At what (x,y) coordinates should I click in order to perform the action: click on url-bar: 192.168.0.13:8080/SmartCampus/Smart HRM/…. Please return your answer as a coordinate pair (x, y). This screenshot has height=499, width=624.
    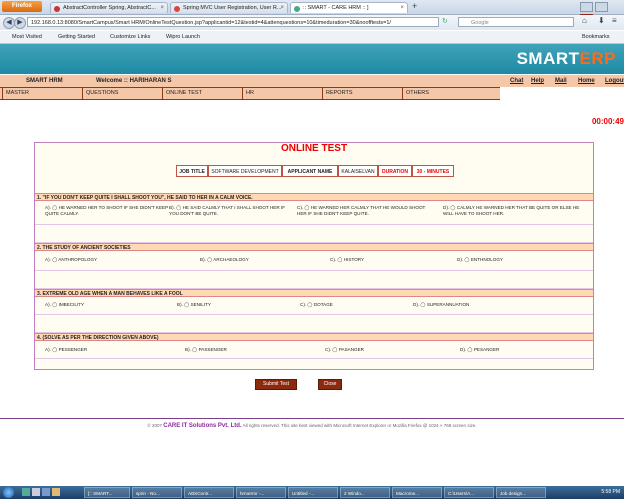
    Looking at the image, I should click on (233, 22).